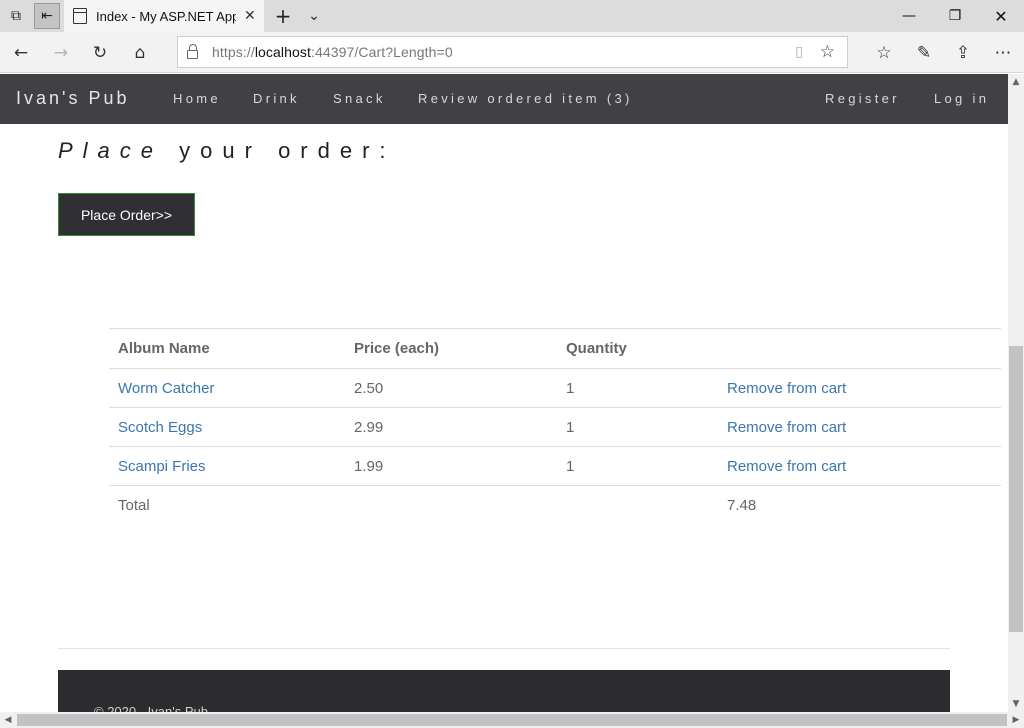 The width and height of the screenshot is (1024, 728). I want to click on column-header: Quantity, so click(637, 348).